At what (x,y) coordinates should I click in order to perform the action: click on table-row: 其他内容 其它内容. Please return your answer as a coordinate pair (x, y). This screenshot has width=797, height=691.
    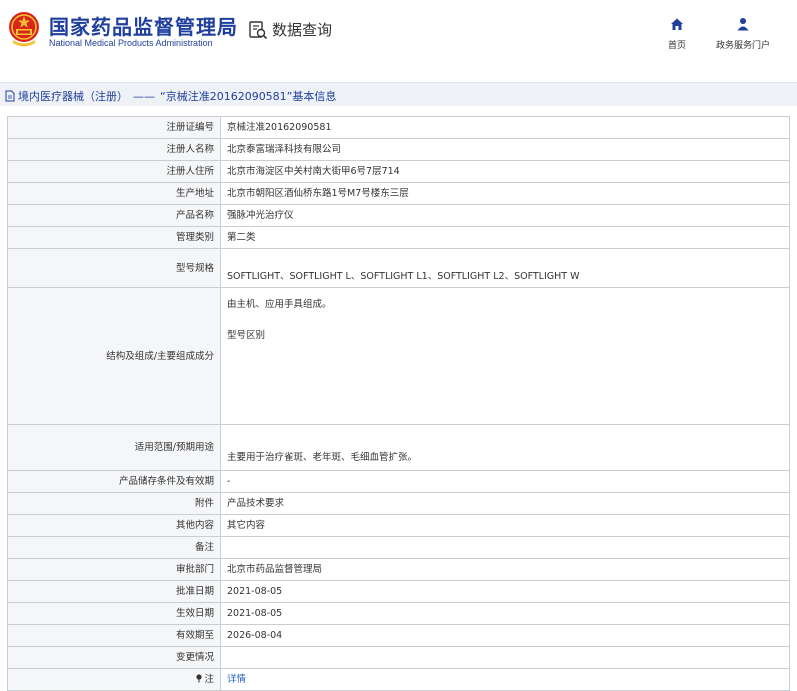
    Looking at the image, I should click on (398, 525).